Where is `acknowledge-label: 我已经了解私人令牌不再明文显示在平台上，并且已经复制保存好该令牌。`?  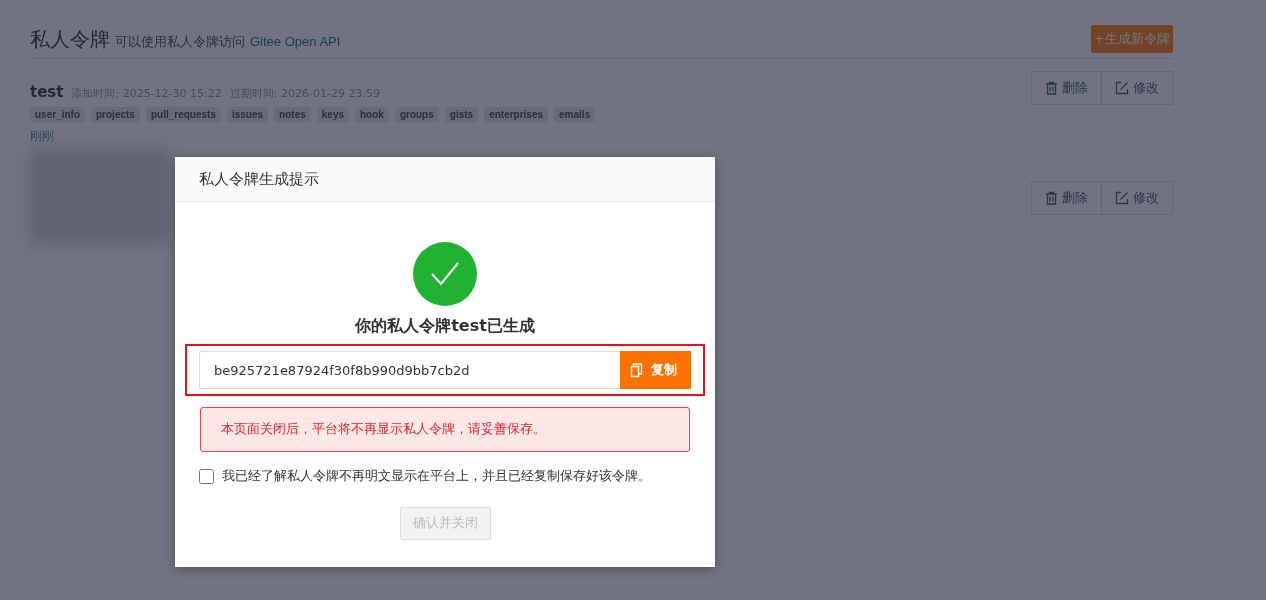 acknowledge-label: 我已经了解私人令牌不再明文显示在平台上，并且已经复制保存好该令牌。 is located at coordinates (436, 476).